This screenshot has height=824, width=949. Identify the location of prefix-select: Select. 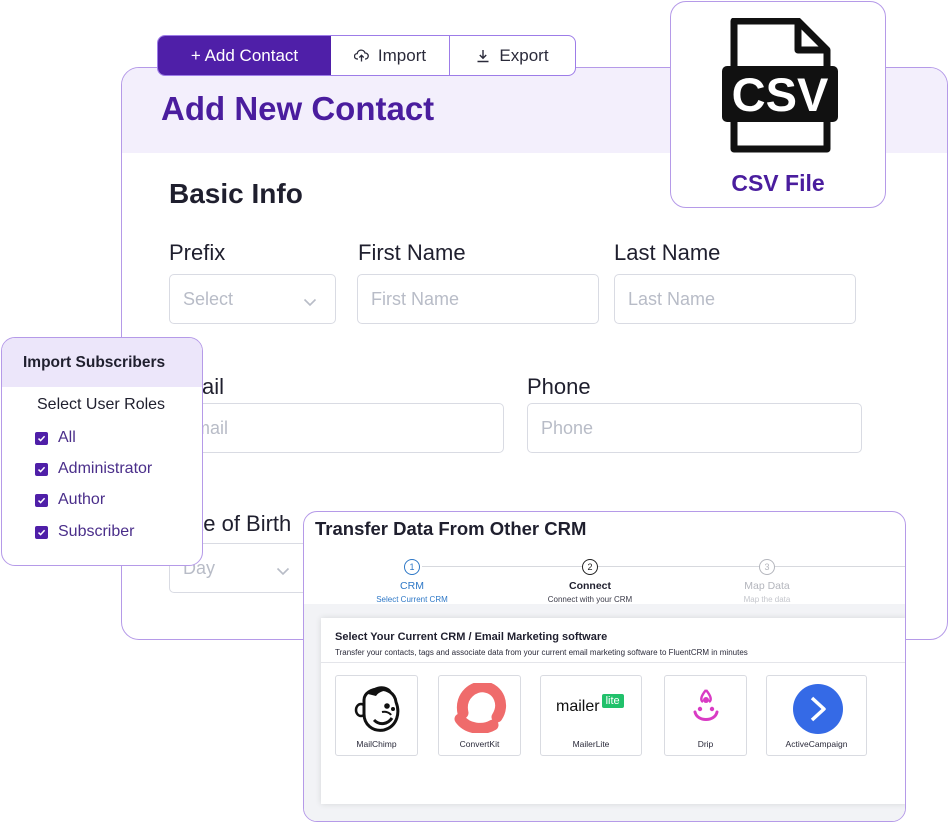
(252, 299).